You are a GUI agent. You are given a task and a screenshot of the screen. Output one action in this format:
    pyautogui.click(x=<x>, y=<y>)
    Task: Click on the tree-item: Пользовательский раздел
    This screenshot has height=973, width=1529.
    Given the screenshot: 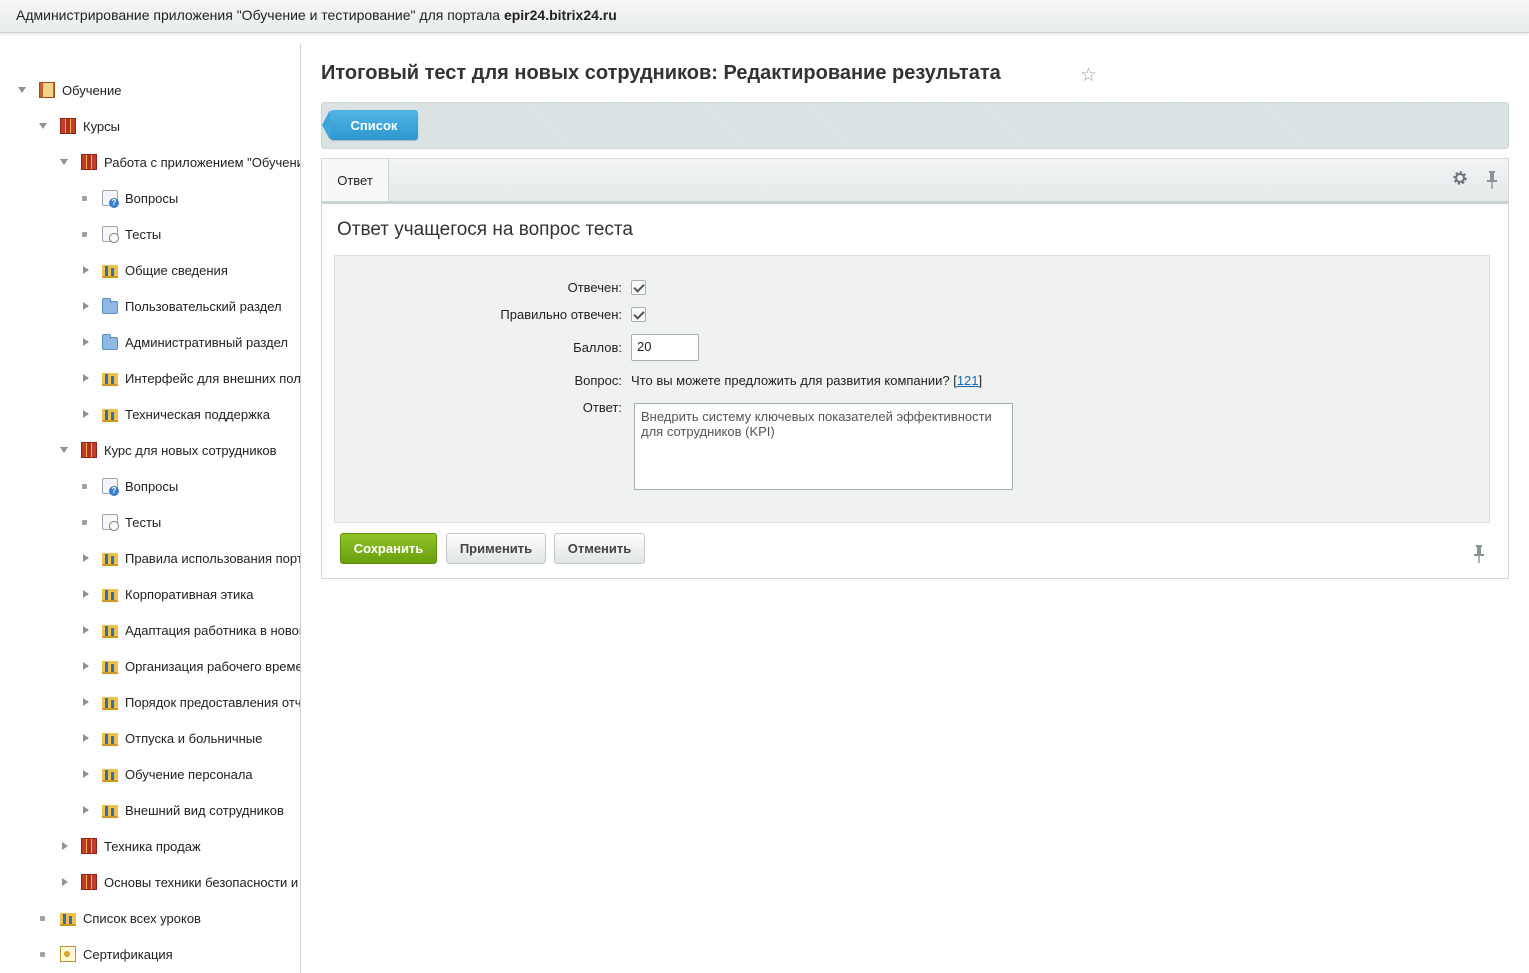 What is the action you would take?
    pyautogui.click(x=181, y=306)
    